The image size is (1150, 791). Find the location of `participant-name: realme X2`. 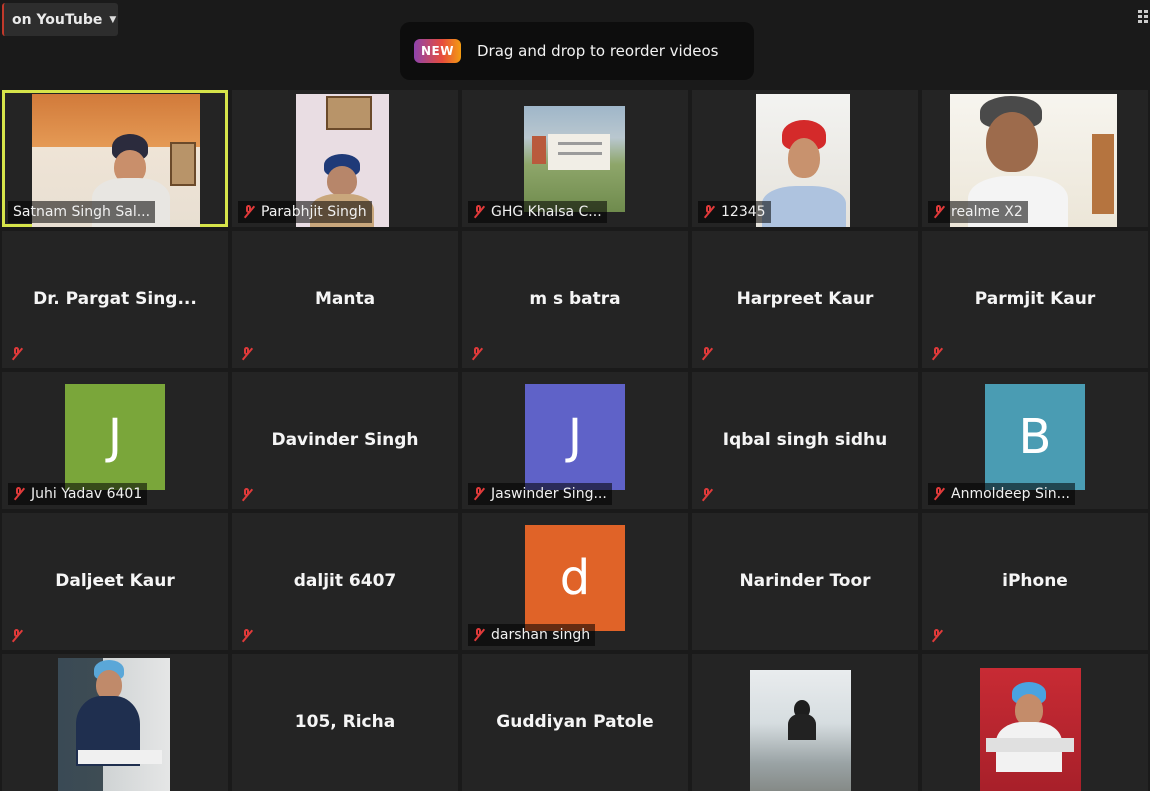

participant-name: realme X2 is located at coordinates (987, 212).